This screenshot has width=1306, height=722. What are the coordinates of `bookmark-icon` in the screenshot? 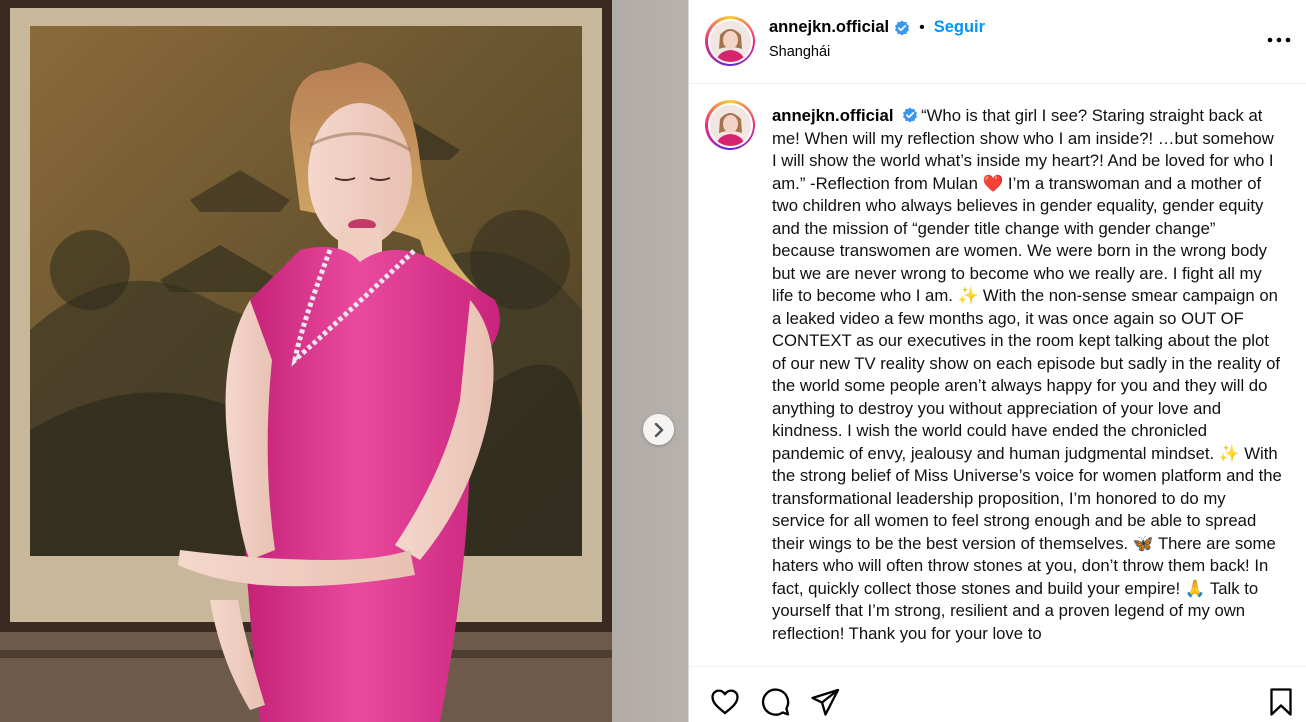 It's located at (1281, 702).